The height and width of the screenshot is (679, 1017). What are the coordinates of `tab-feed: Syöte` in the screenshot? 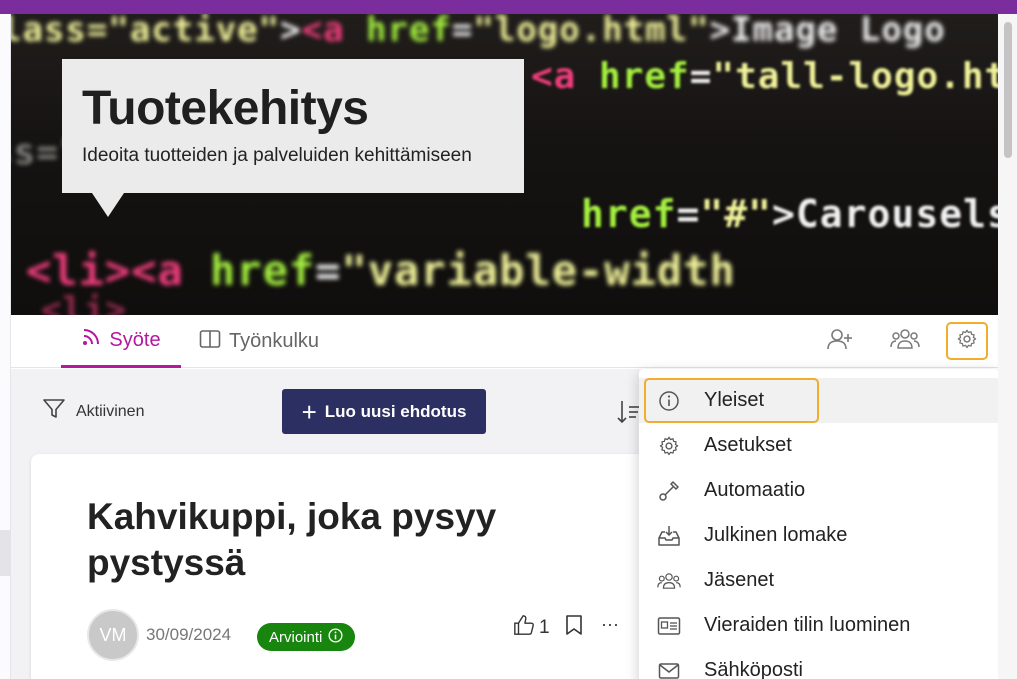 It's located at (121, 341).